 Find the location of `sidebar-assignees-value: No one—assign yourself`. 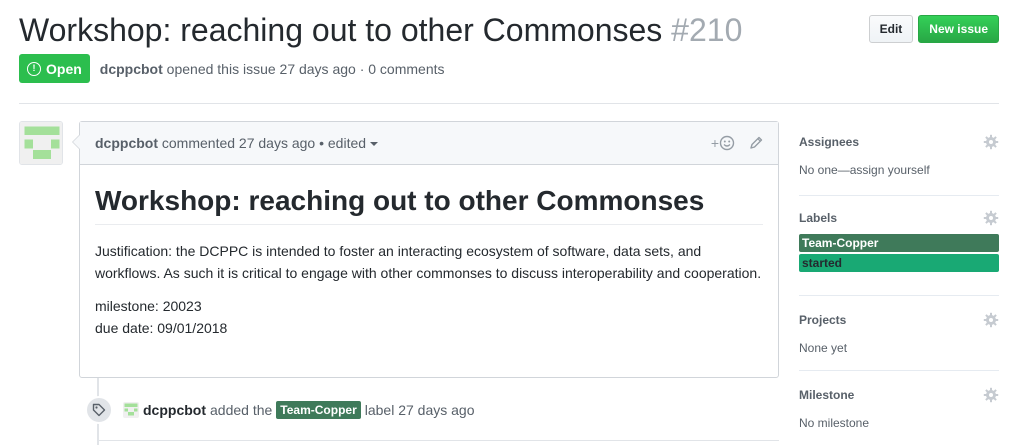

sidebar-assignees-value: No one—assign yourself is located at coordinates (899, 170).